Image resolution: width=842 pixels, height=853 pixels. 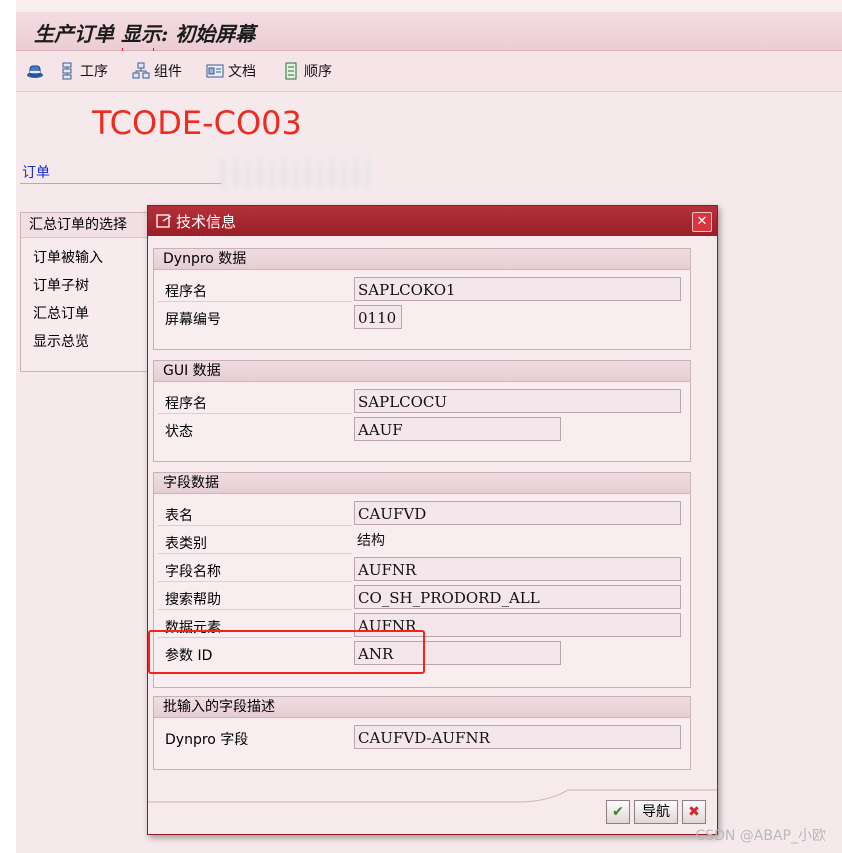 I want to click on summary-item-order-subtree: 订单子树, so click(x=61, y=285).